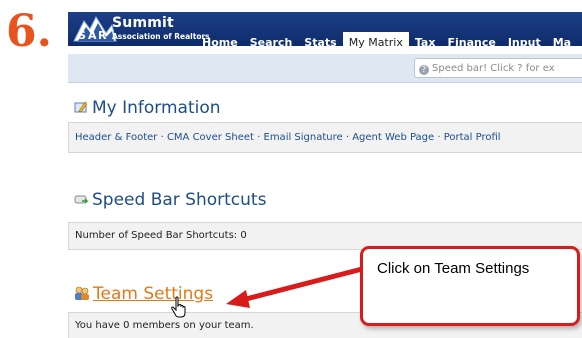 The image size is (582, 338). Describe the element at coordinates (82, 293) in the screenshot. I see `team-icon` at that location.